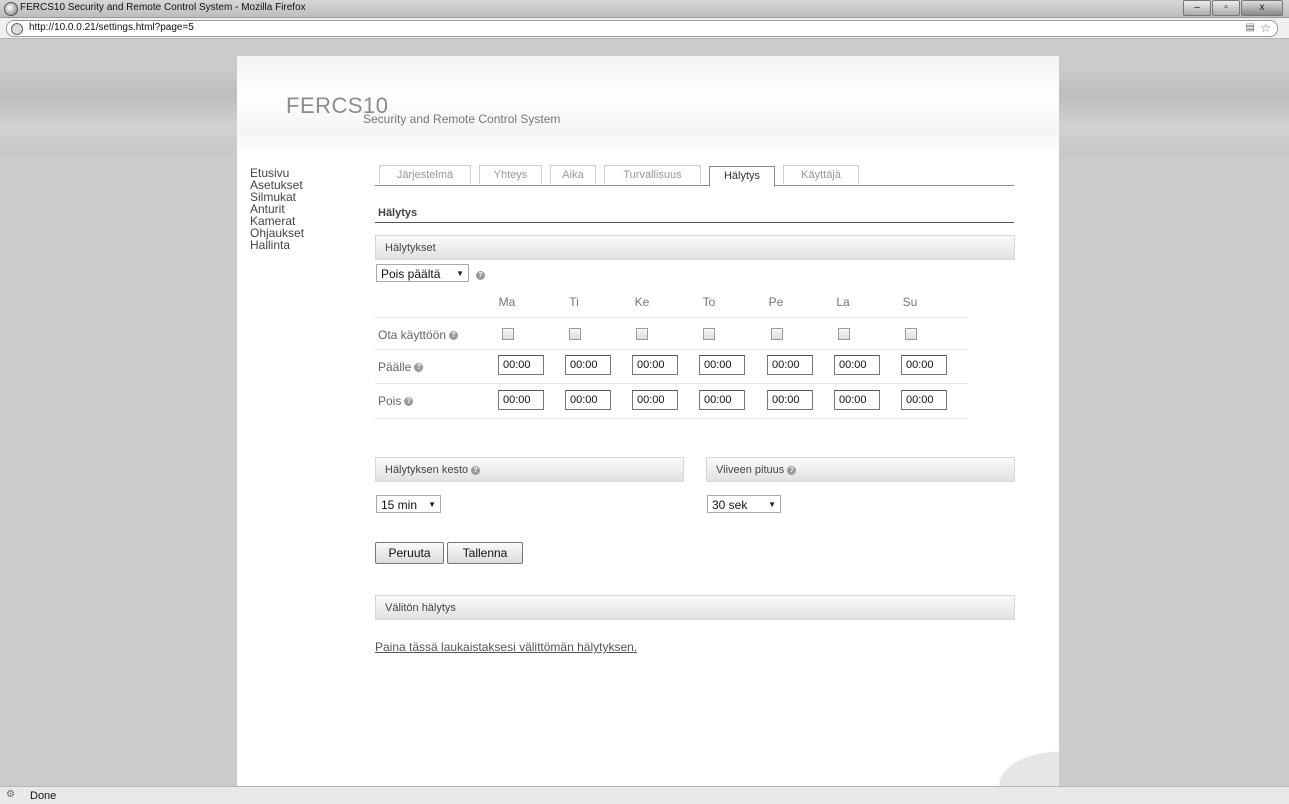 Image resolution: width=1289 pixels, height=804 pixels. I want to click on duration-bar-label: Hälytyksen kesto, so click(427, 470).